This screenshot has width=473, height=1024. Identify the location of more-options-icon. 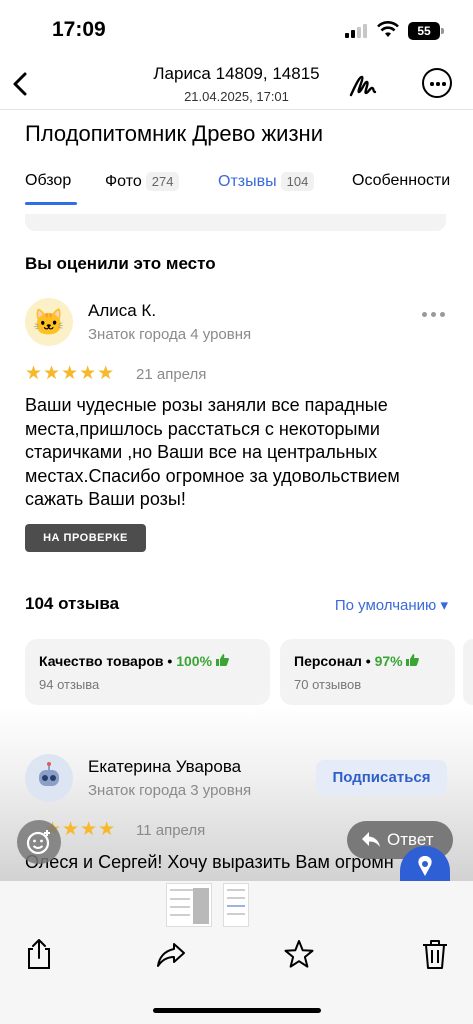
(437, 83).